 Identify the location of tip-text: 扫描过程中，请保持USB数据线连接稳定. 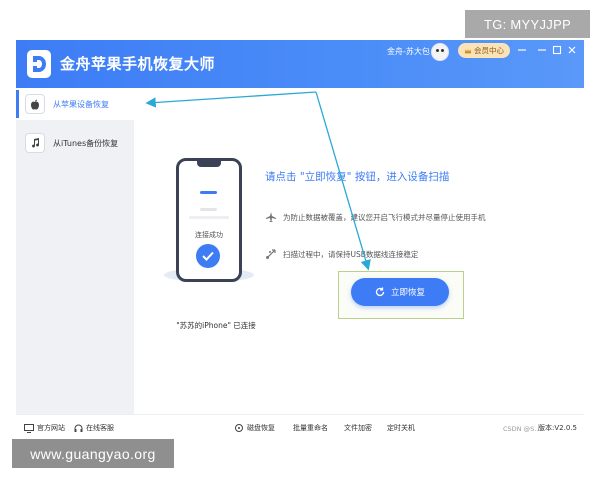
(351, 254).